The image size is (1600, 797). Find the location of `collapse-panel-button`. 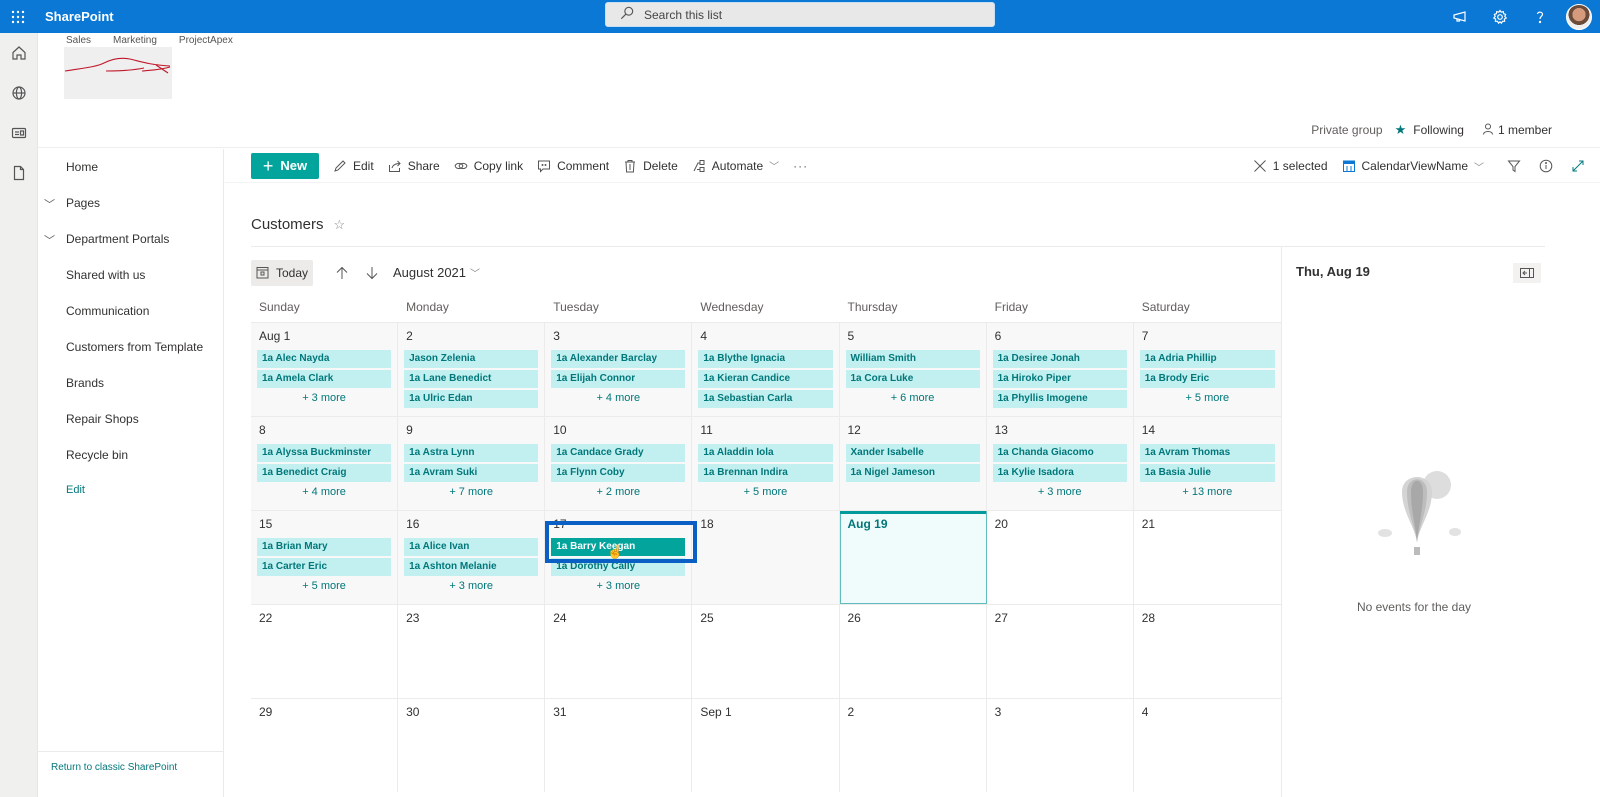

collapse-panel-button is located at coordinates (1527, 273).